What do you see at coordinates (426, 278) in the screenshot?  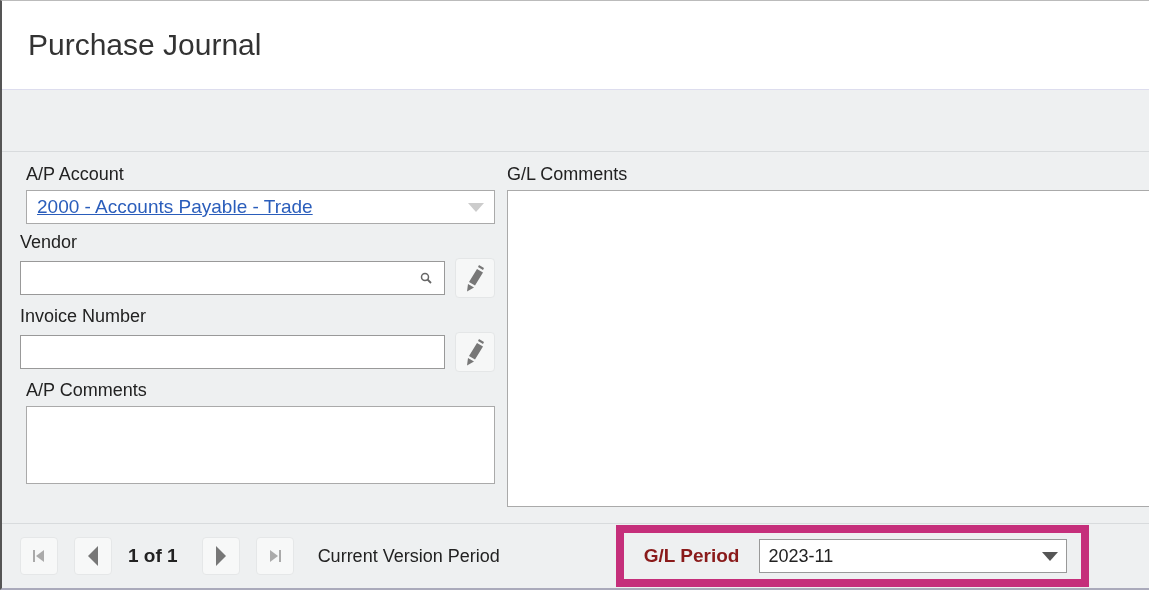 I see `search-icon` at bounding box center [426, 278].